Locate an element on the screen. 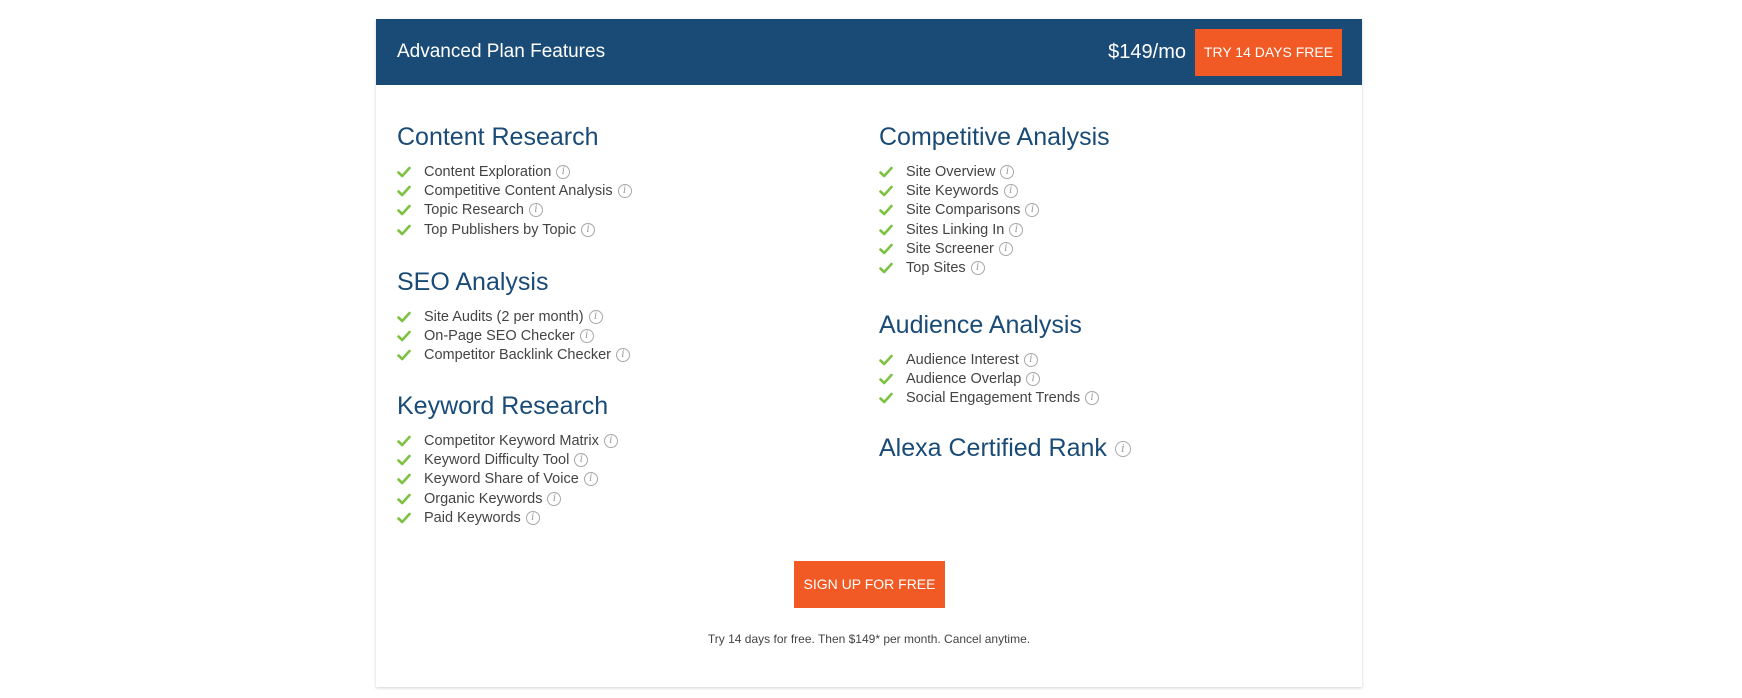 Image resolution: width=1742 pixels, height=698 pixels. feature-label: Site Screener is located at coordinates (950, 248).